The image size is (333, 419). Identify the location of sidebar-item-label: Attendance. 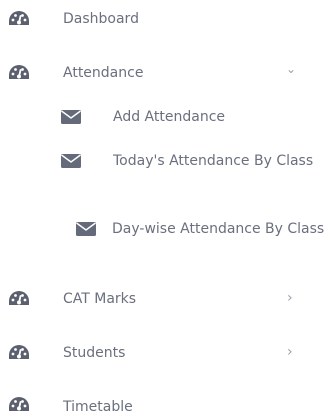
(103, 73).